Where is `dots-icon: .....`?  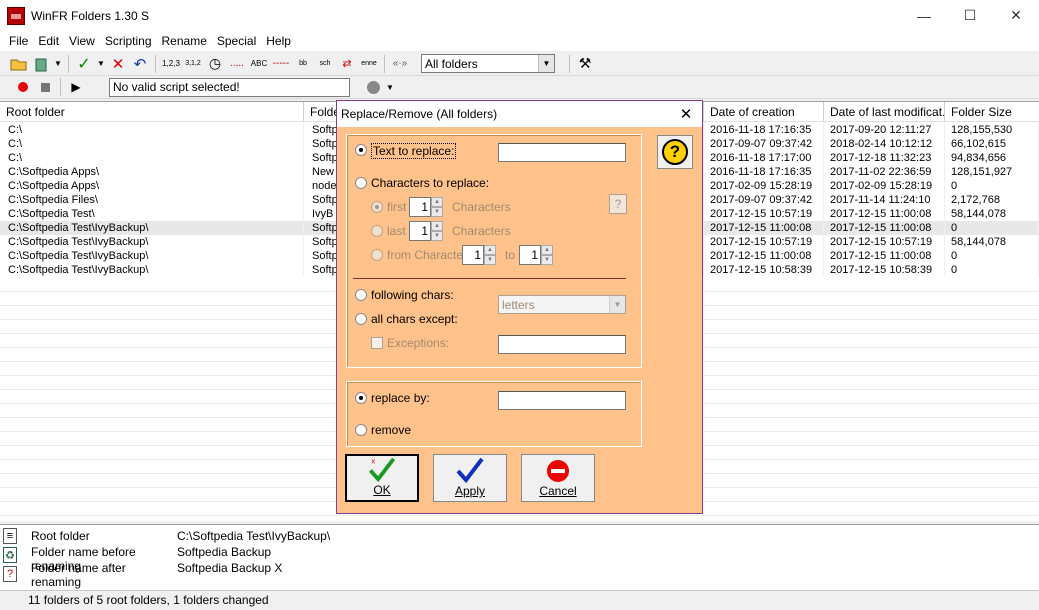
dots-icon: ..... is located at coordinates (237, 64).